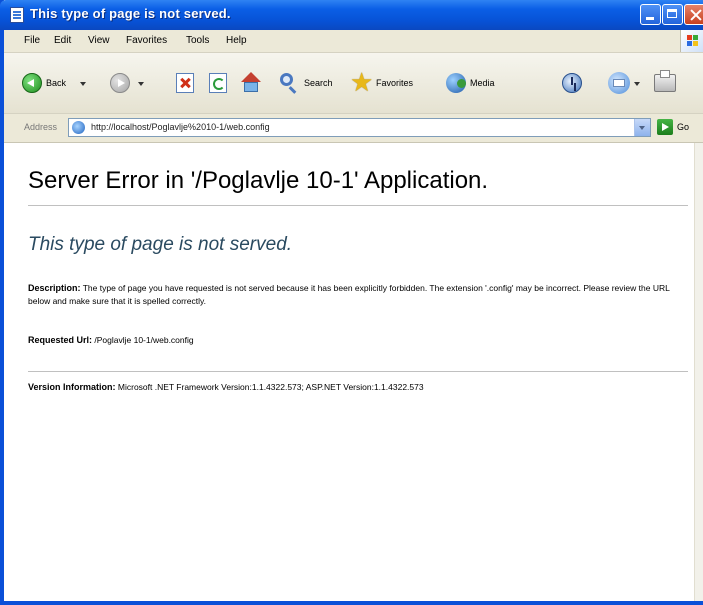  I want to click on refresh-button, so click(220, 83).